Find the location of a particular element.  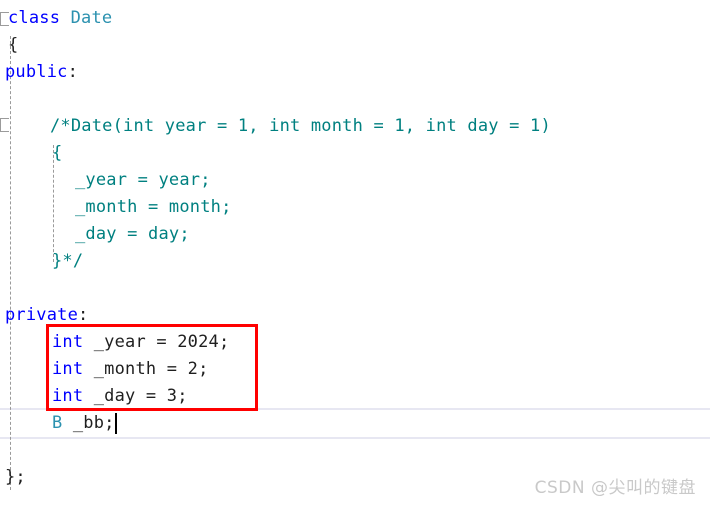

code-token: public is located at coordinates (36, 72).